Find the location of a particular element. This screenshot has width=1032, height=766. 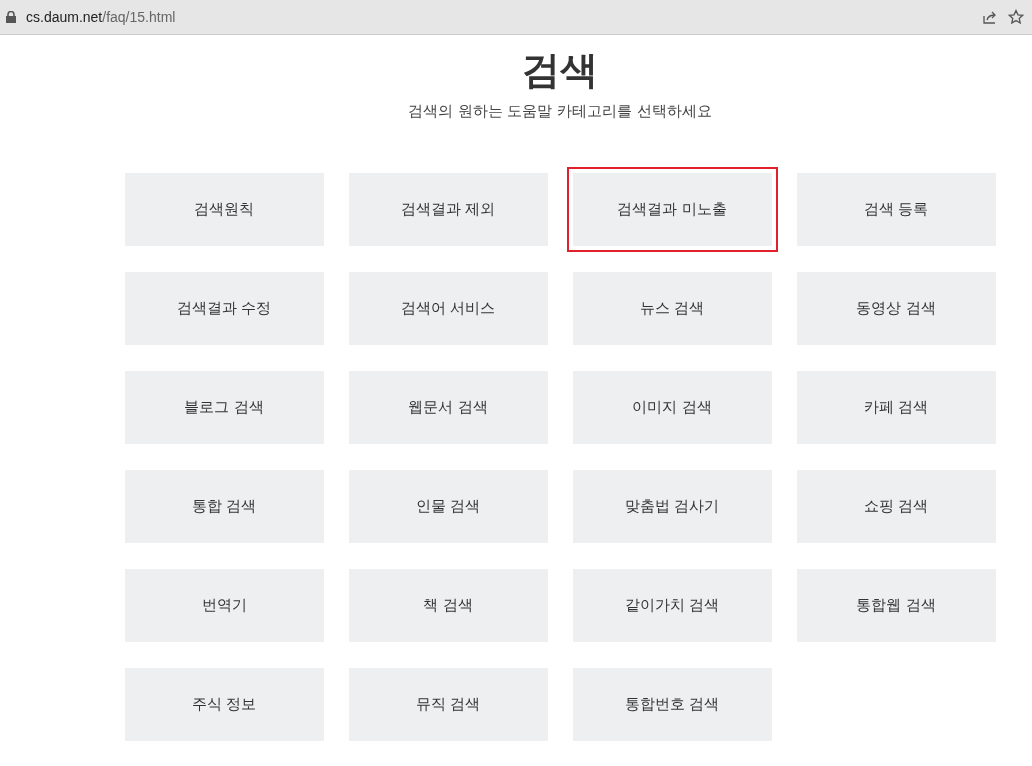

page-title: 검색 is located at coordinates (560, 70).